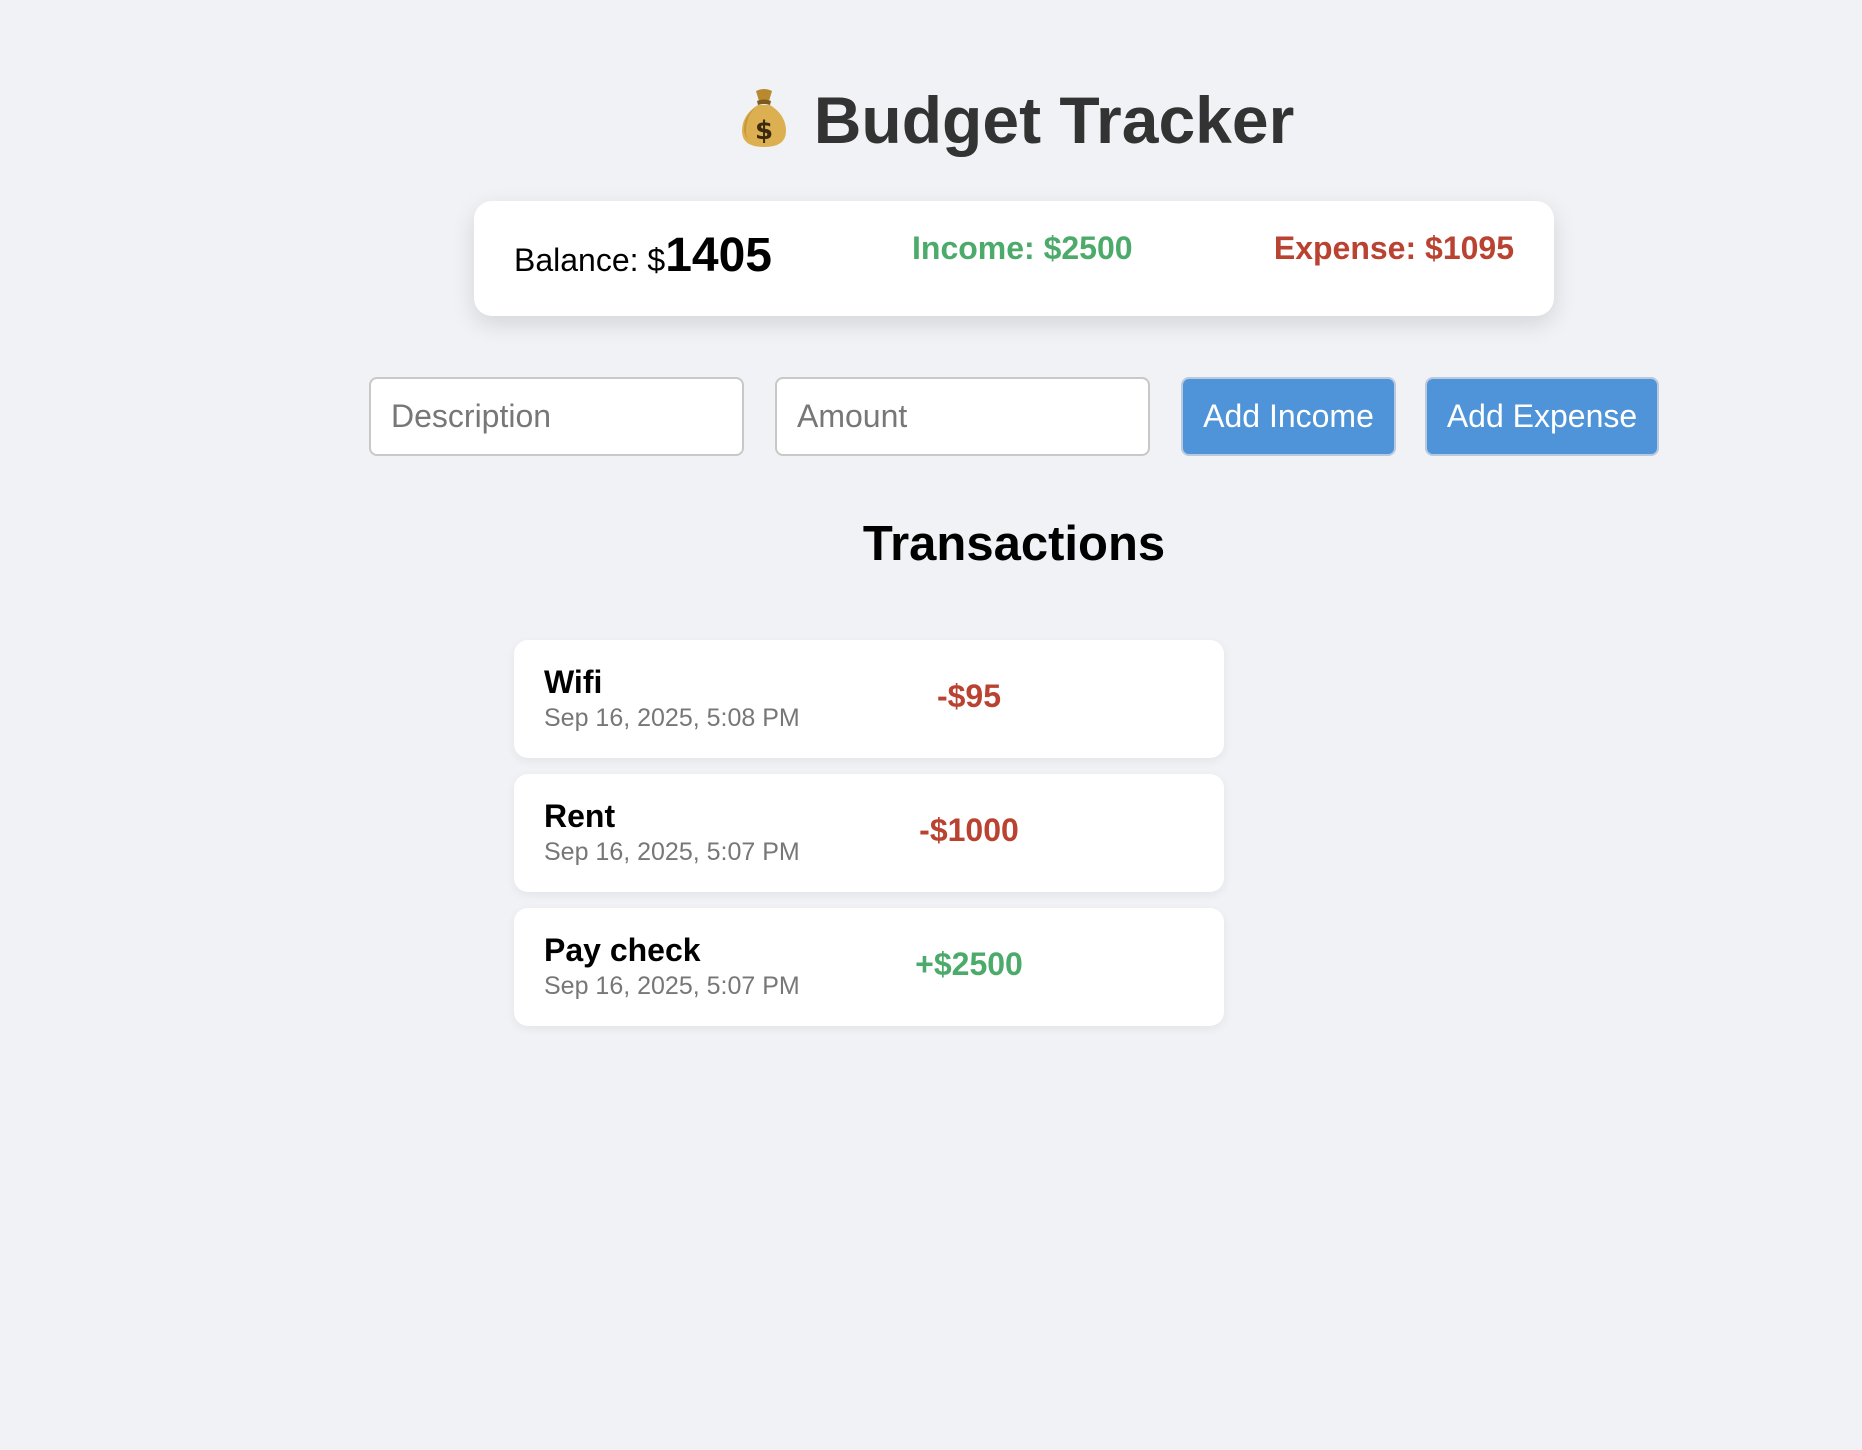 The height and width of the screenshot is (1450, 1862). I want to click on money-bag-icon: $, so click(764, 115).